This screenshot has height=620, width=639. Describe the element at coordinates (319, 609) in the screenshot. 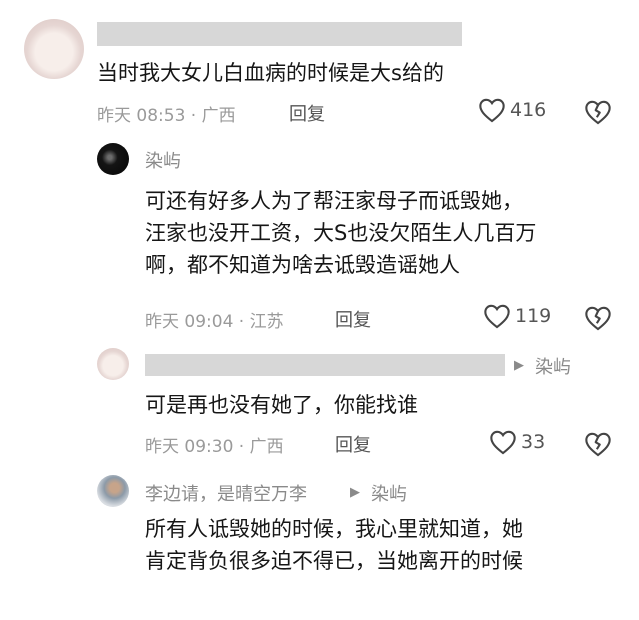

I see `bottom-fade` at that location.